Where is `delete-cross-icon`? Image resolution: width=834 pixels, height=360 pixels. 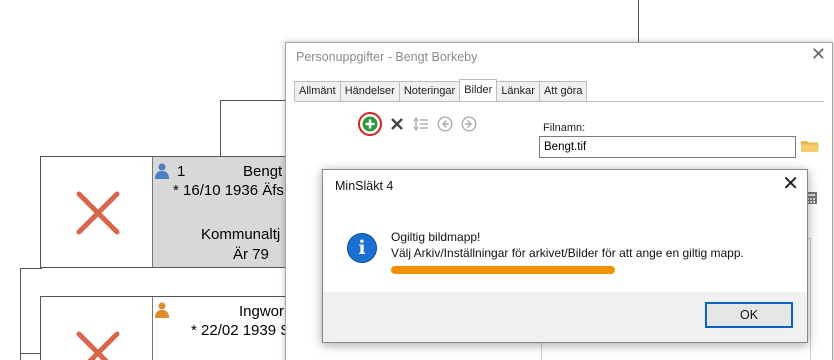
delete-cross-icon is located at coordinates (397, 124).